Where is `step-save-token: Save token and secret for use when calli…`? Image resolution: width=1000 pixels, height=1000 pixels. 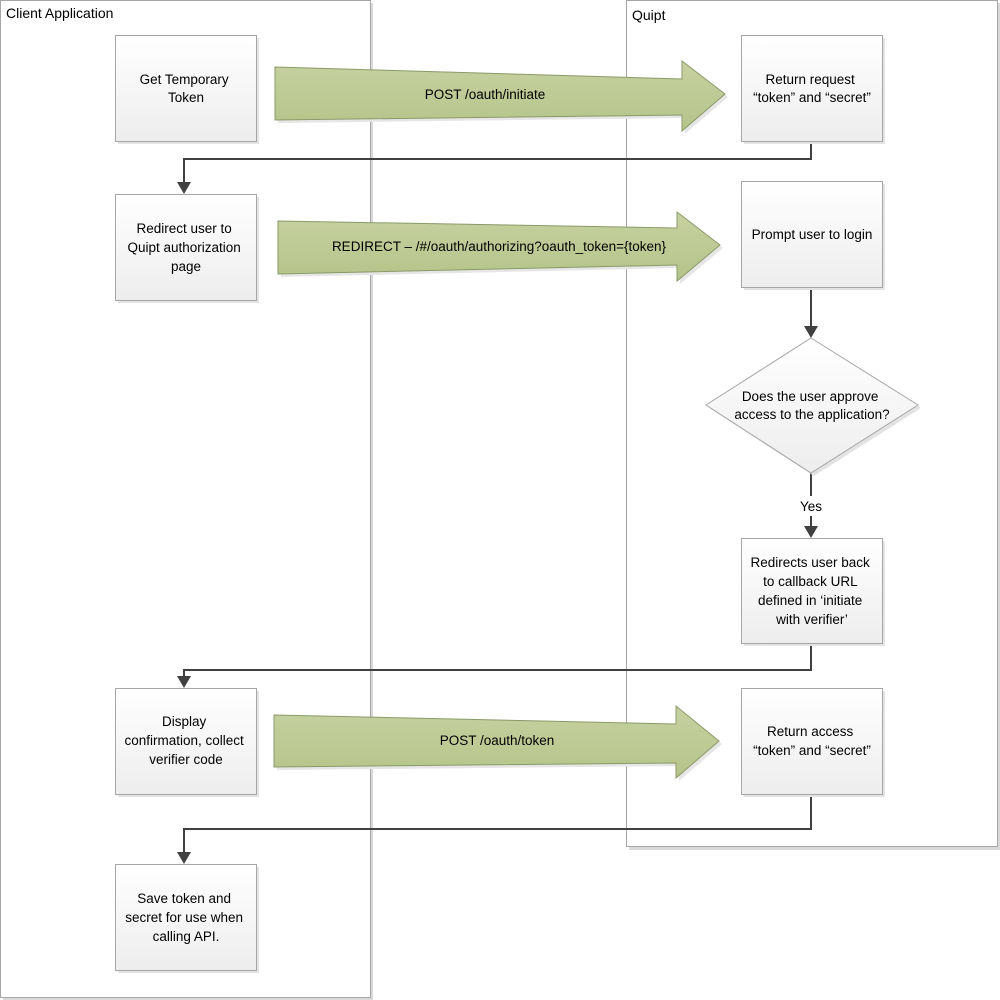
step-save-token: Save token and secret for use when calli… is located at coordinates (187, 918).